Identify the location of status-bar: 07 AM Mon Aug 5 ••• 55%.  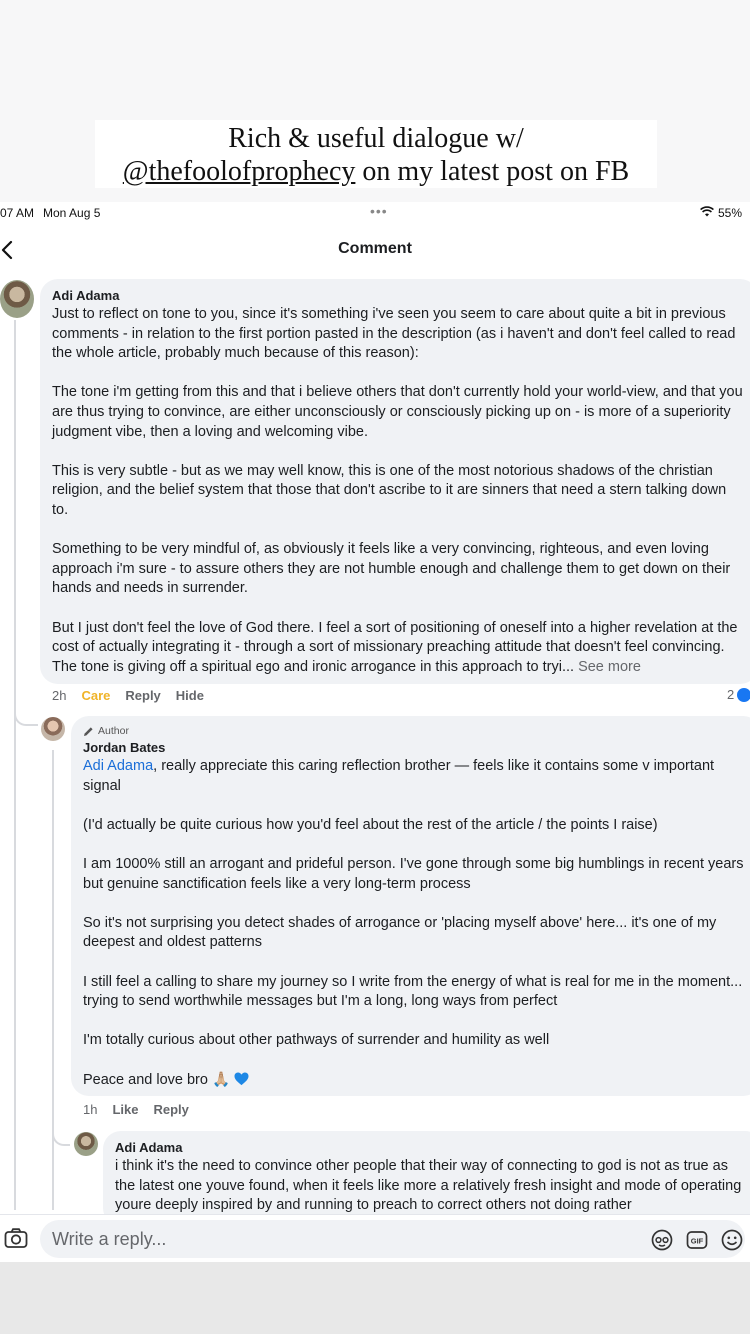
(375, 213).